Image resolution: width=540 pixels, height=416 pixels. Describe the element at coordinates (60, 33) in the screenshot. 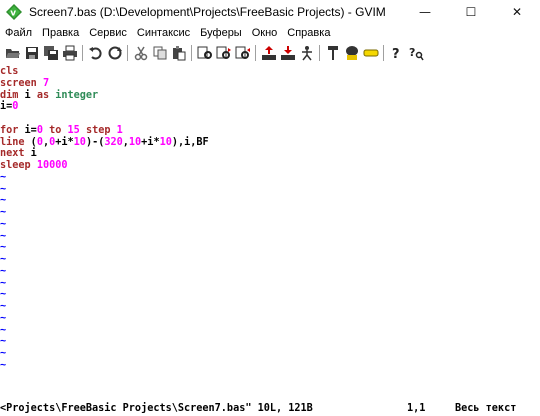

I see `menu-edit: Правка` at that location.